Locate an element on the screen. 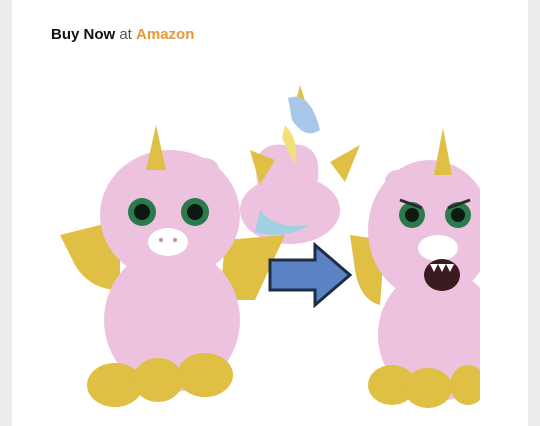 This screenshot has height=426, width=540. buy-now-label: Buy Now is located at coordinates (83, 34).